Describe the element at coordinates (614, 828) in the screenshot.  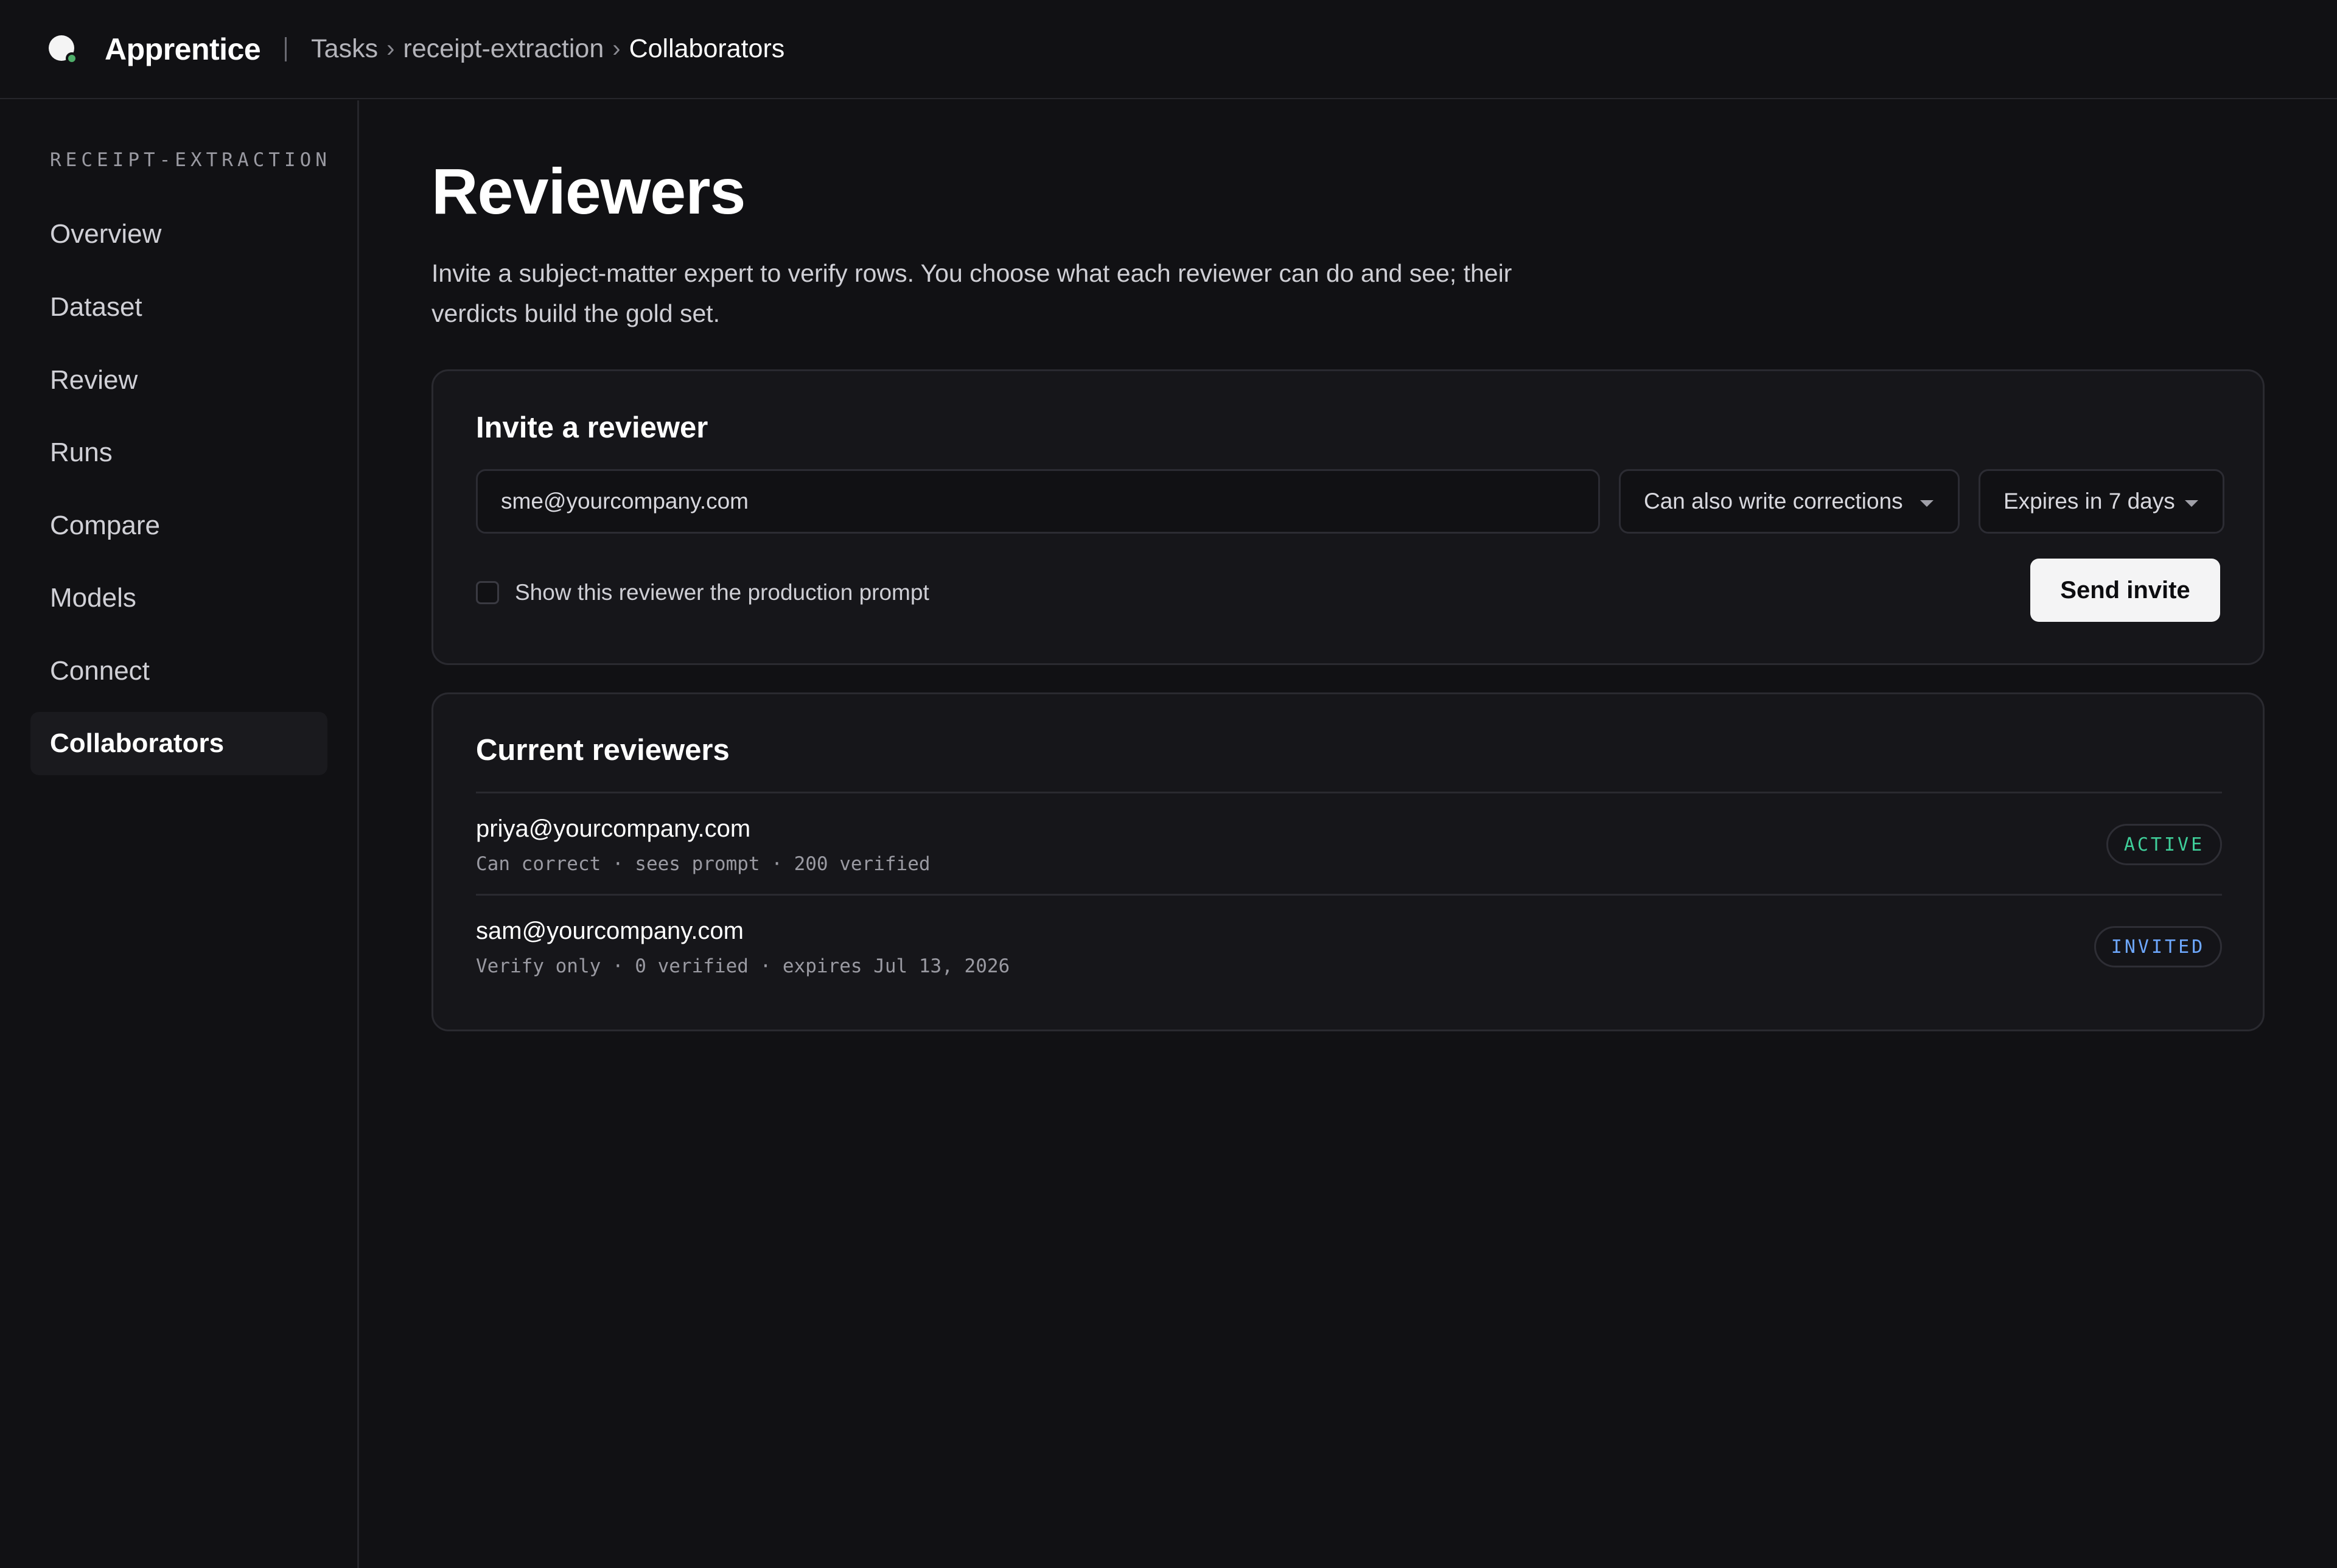
I see `reviewer-email: priya@yourcompany.com` at that location.